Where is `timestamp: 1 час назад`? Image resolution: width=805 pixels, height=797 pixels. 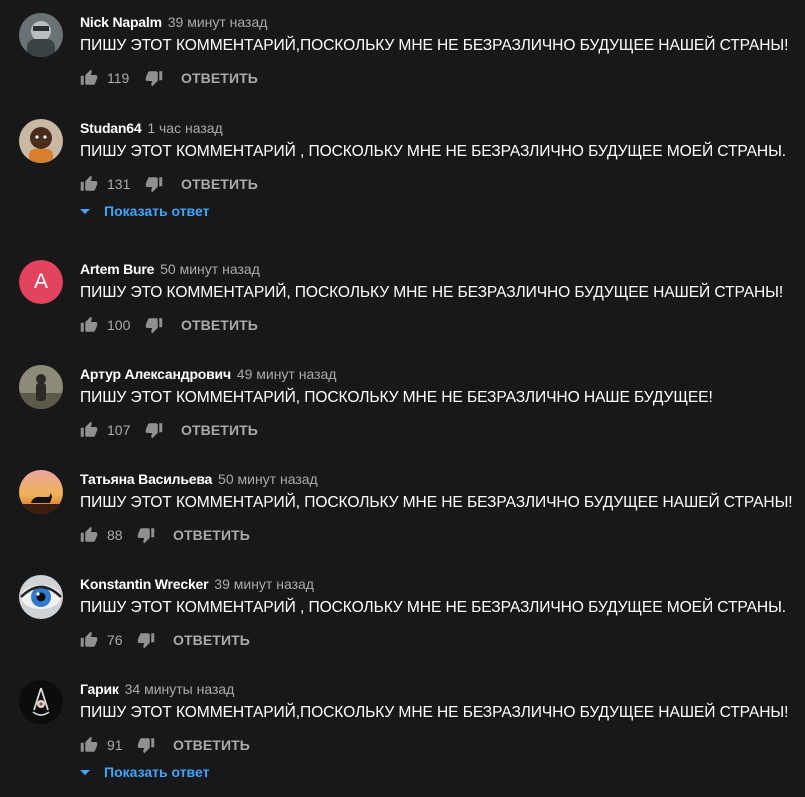
timestamp: 1 час назад is located at coordinates (184, 128).